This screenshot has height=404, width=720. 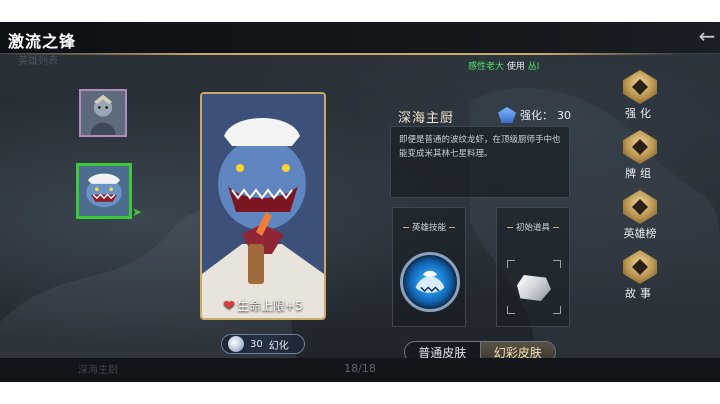 I want to click on enhance-level-label: 强化：, so click(x=536, y=115).